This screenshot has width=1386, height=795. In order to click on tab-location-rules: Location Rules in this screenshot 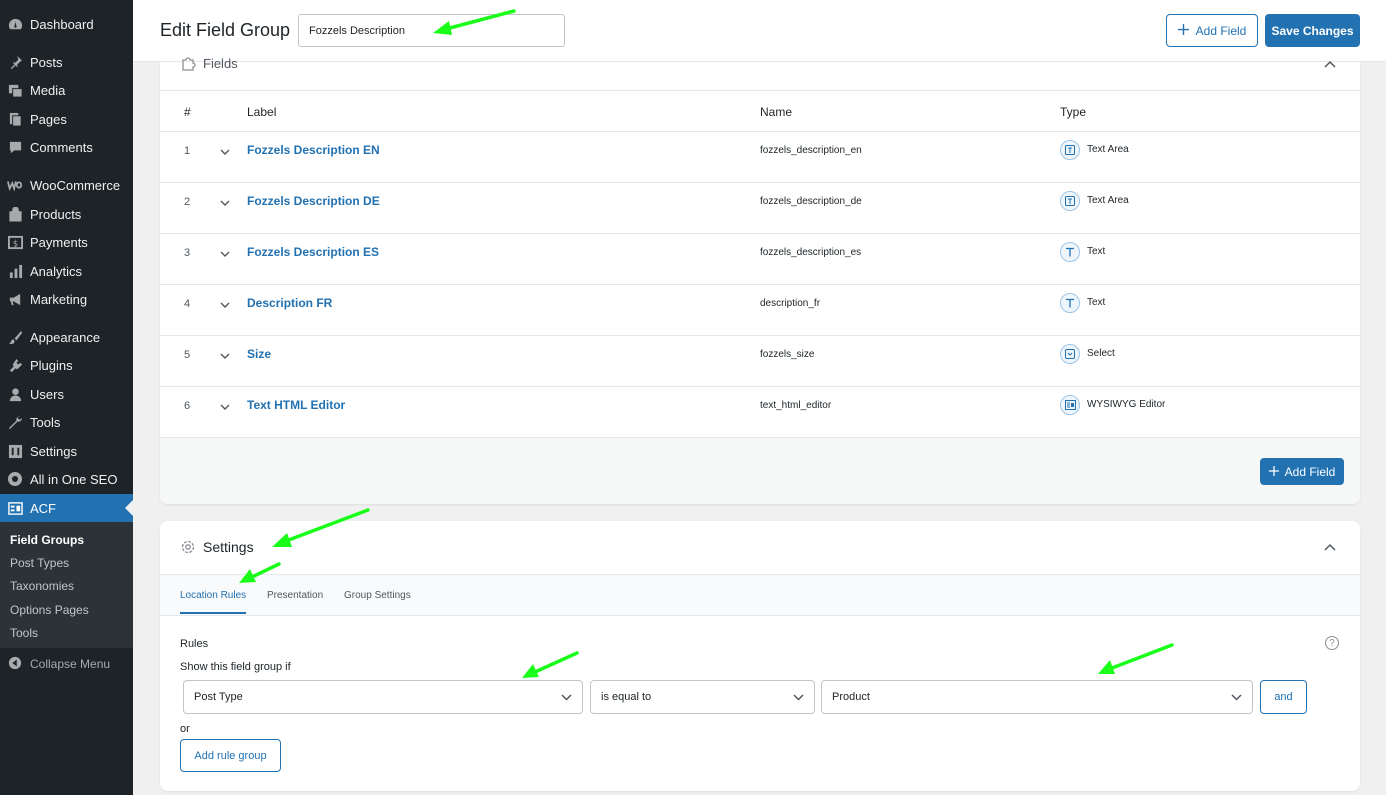, I will do `click(213, 602)`.